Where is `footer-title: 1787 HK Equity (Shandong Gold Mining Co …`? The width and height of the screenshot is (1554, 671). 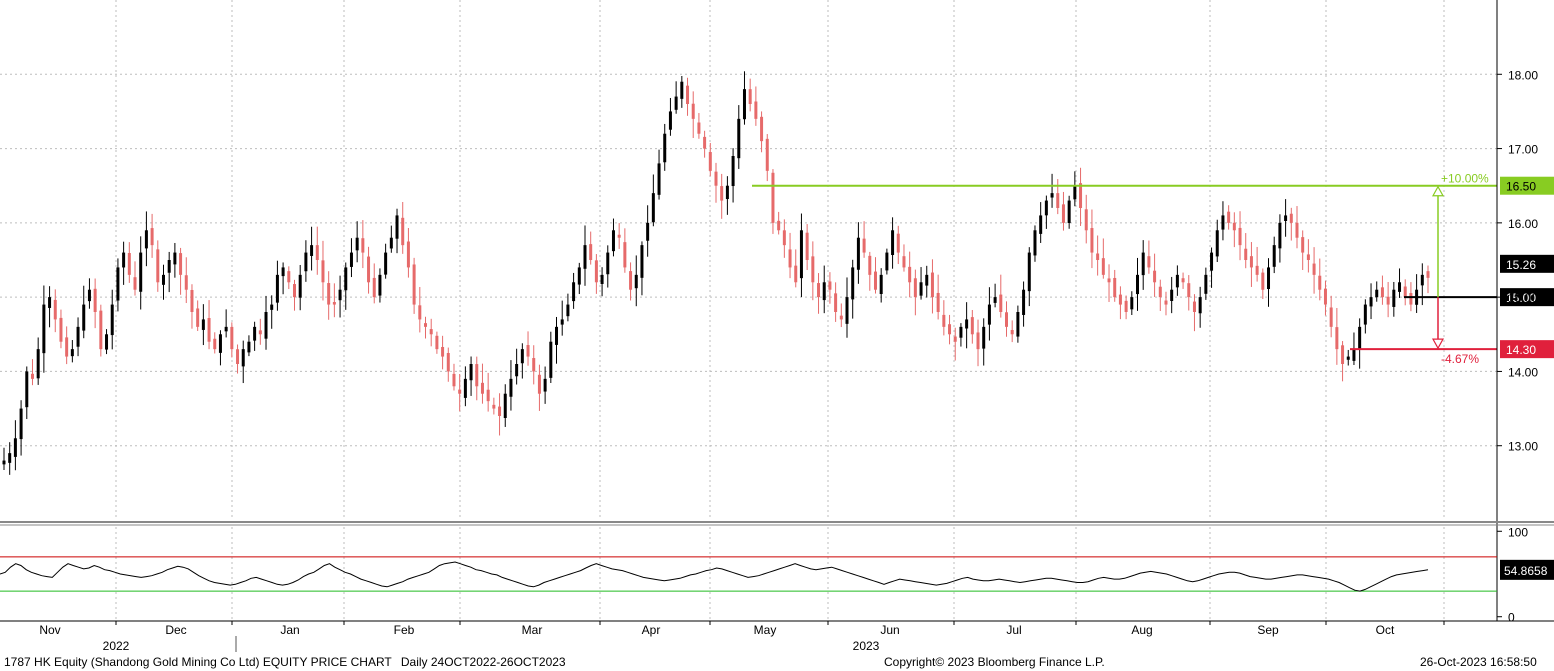
footer-title: 1787 HK Equity (Shandong Gold Mining Co … is located at coordinates (198, 662).